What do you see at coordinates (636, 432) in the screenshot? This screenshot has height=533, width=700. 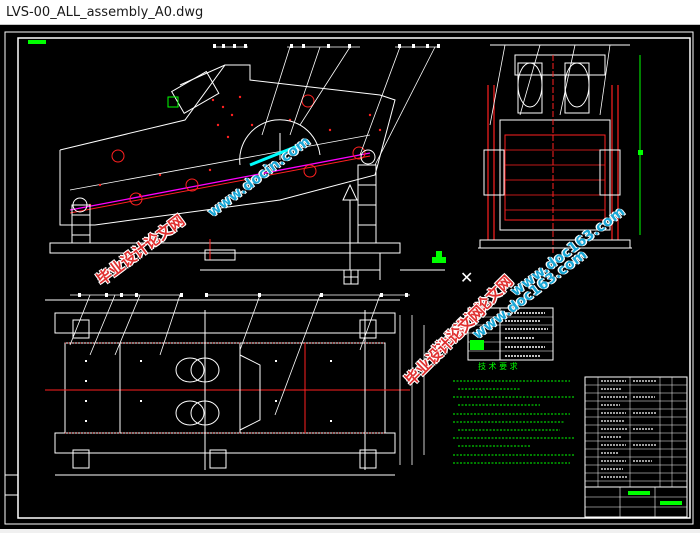 I see `parts-list` at bounding box center [636, 432].